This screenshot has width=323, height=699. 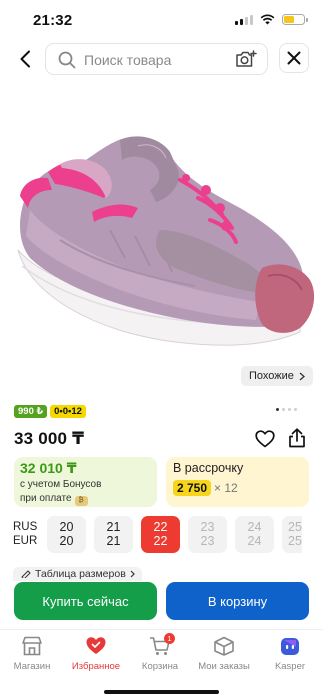 What do you see at coordinates (25, 534) in the screenshot?
I see `size-system-labels: RUS EUR` at bounding box center [25, 534].